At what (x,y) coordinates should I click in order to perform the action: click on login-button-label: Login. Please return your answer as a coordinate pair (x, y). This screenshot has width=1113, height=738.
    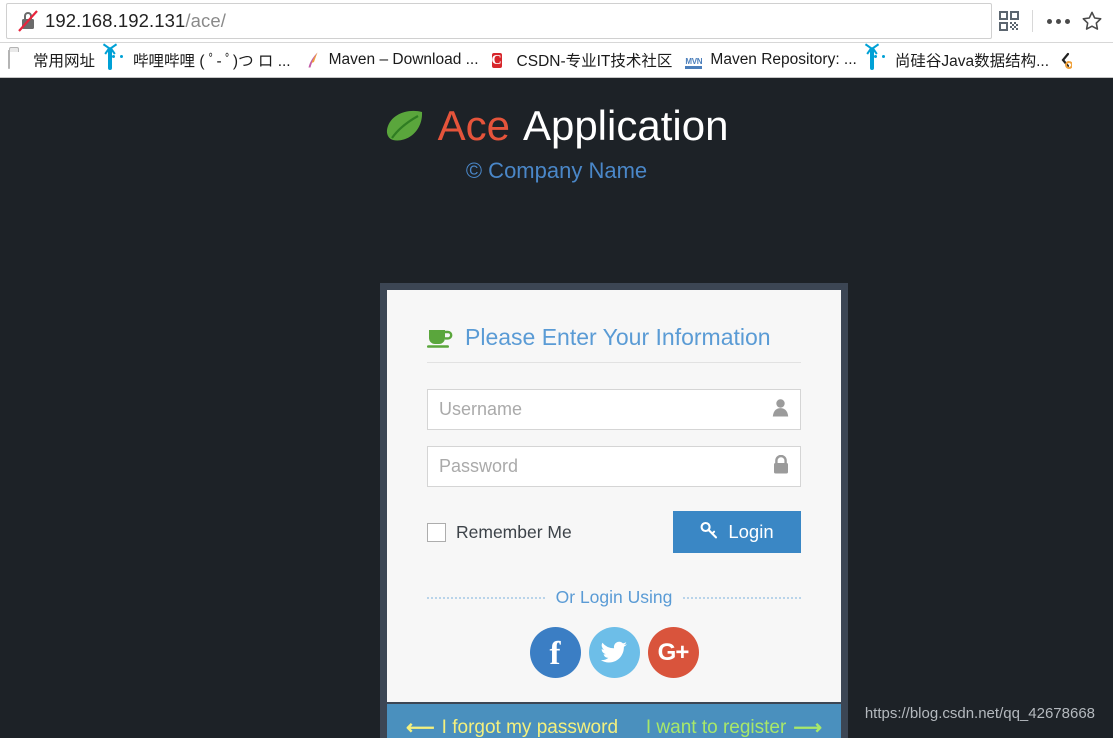
    Looking at the image, I should click on (751, 531).